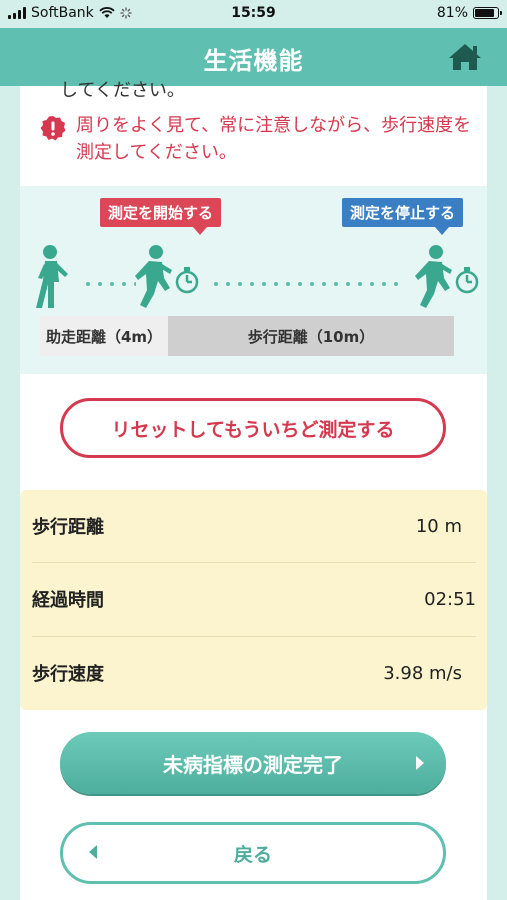 The width and height of the screenshot is (507, 900). I want to click on warning-message: 周りをよく見て、常に注意しながら、歩行速度を測定してください。, so click(260, 139).